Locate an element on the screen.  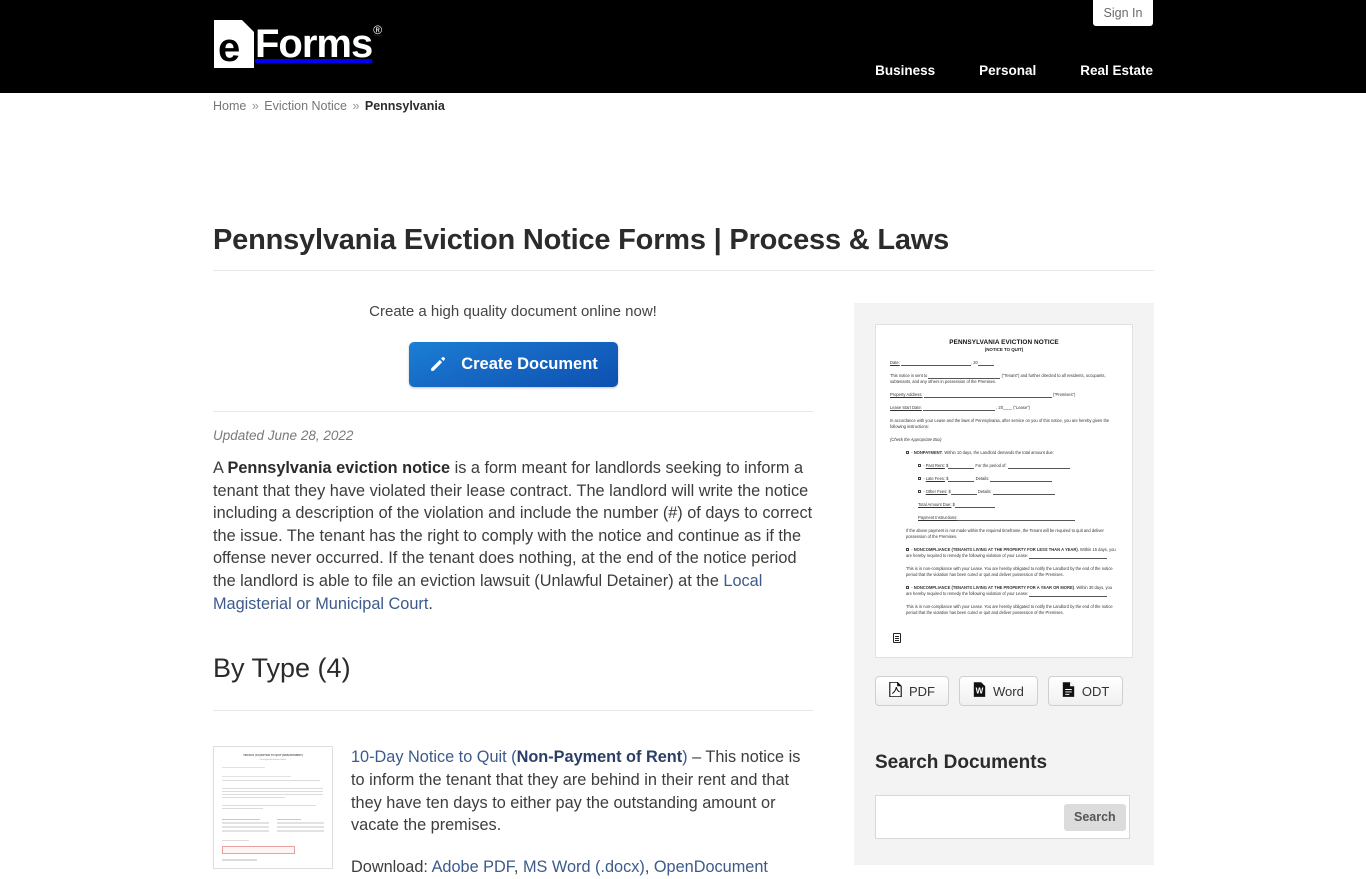
cta-button-wrapper: Create Document is located at coordinates (513, 364).